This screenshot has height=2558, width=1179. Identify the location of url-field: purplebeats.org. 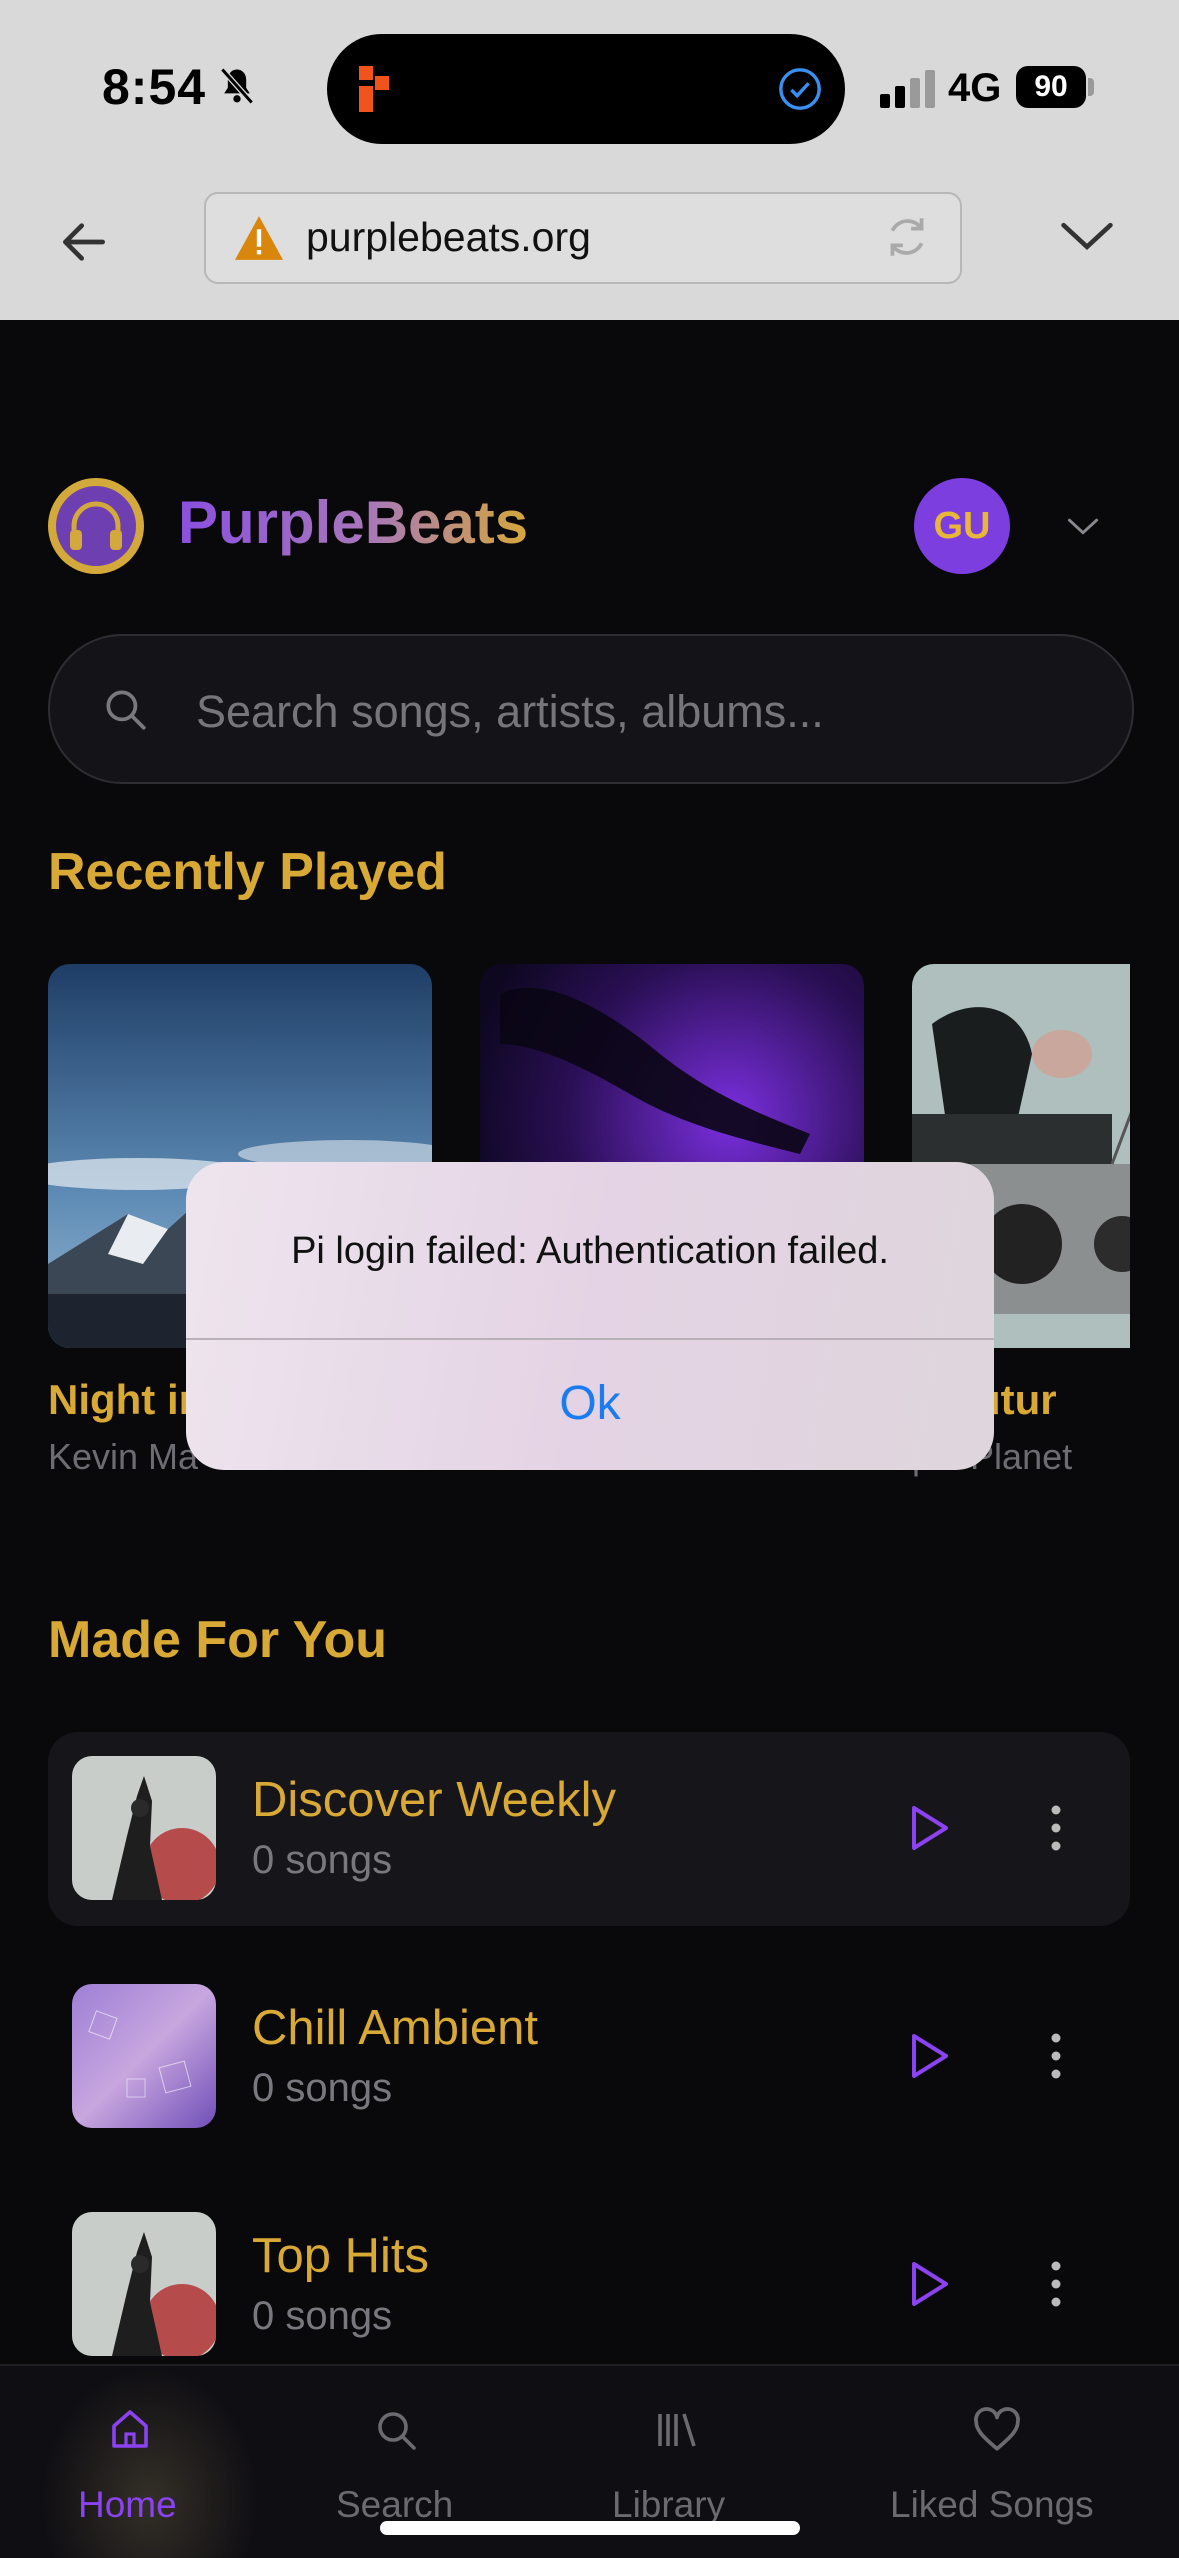
(583, 238).